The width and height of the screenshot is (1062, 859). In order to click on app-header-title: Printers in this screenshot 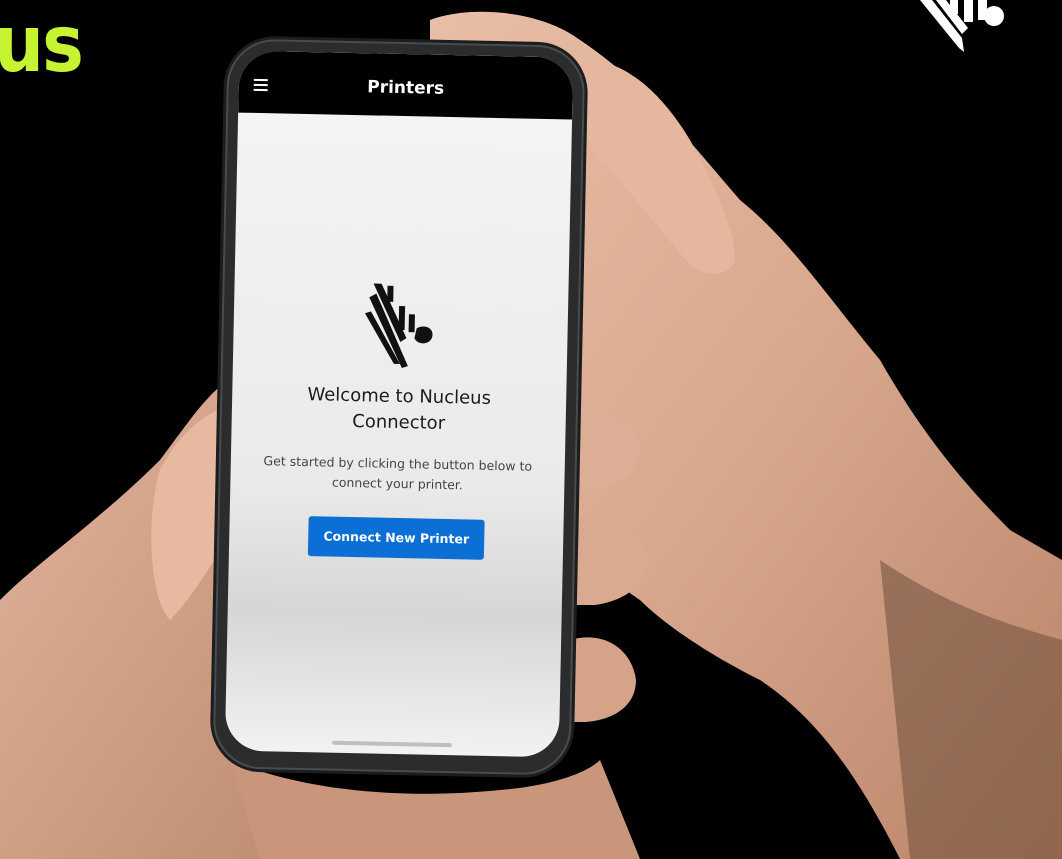, I will do `click(406, 88)`.